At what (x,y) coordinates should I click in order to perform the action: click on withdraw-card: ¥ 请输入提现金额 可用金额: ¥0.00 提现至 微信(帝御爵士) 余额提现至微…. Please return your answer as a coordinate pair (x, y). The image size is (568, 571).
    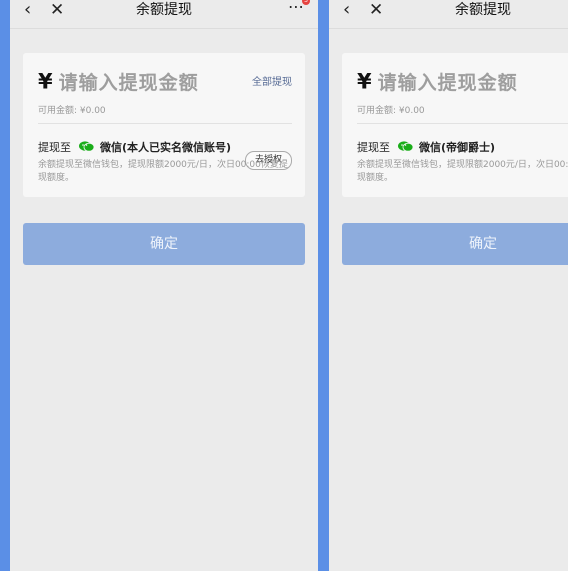
    Looking at the image, I should click on (455, 125).